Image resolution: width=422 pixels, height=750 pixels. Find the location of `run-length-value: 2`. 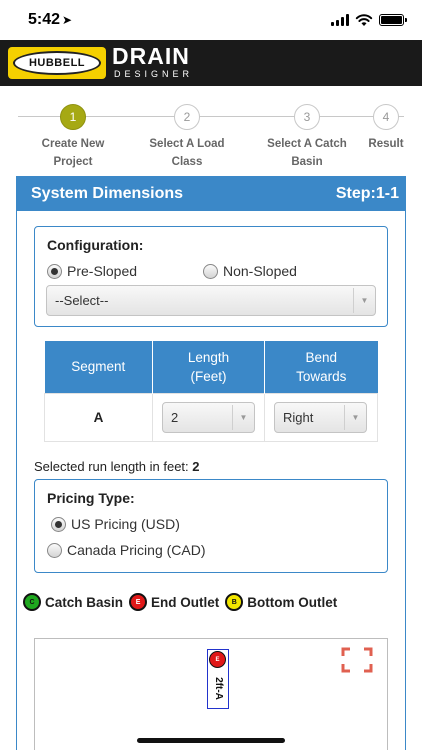

run-length-value: 2 is located at coordinates (196, 466).